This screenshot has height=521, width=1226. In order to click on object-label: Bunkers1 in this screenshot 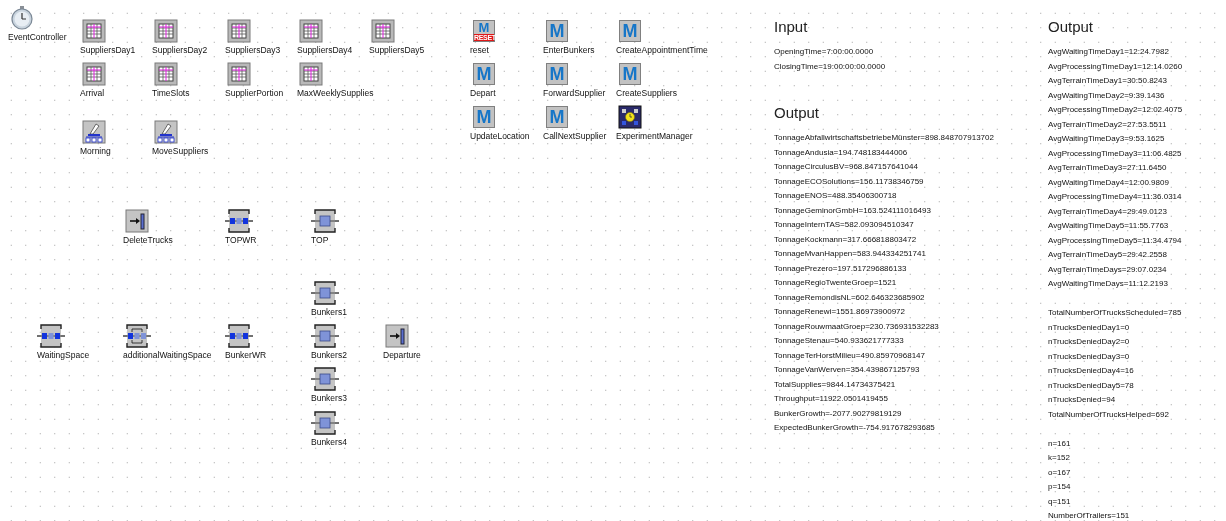, I will do `click(329, 312)`.